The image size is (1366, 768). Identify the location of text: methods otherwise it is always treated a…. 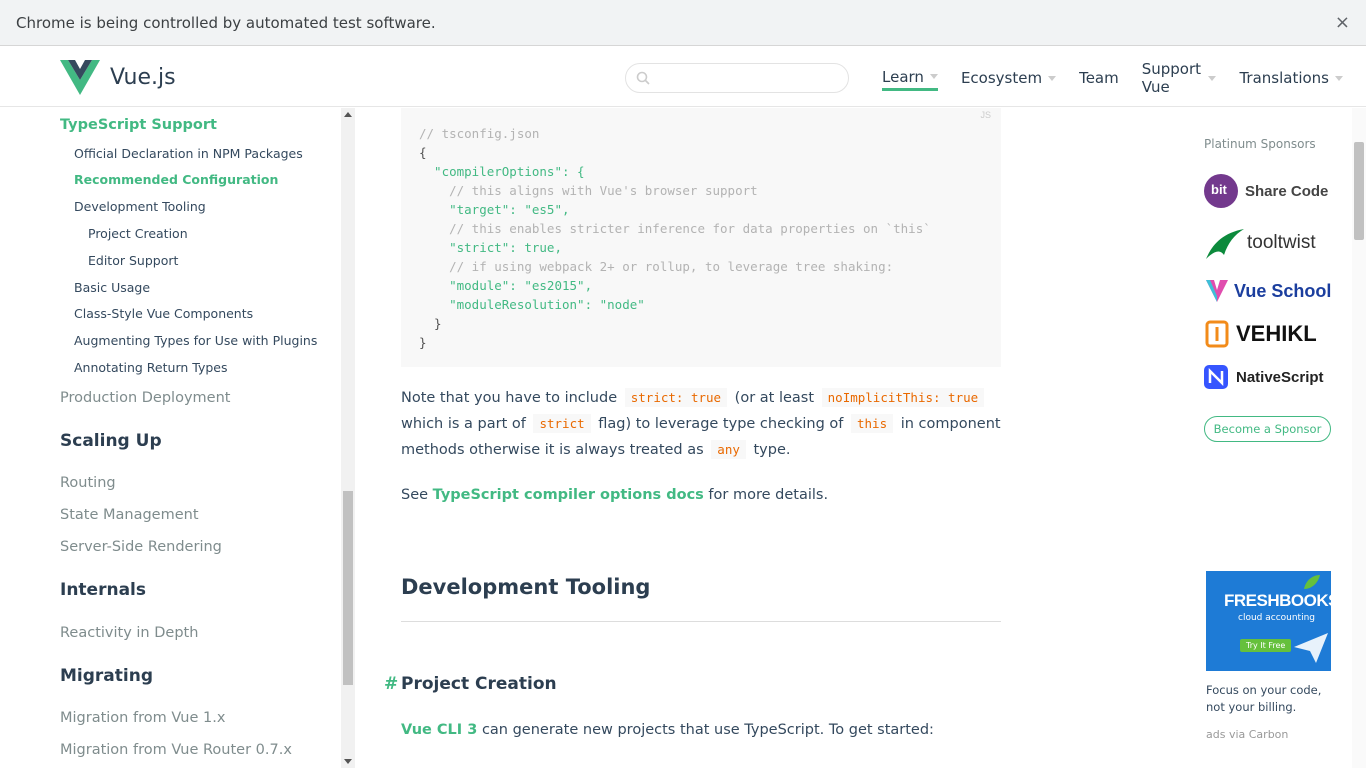
(552, 450).